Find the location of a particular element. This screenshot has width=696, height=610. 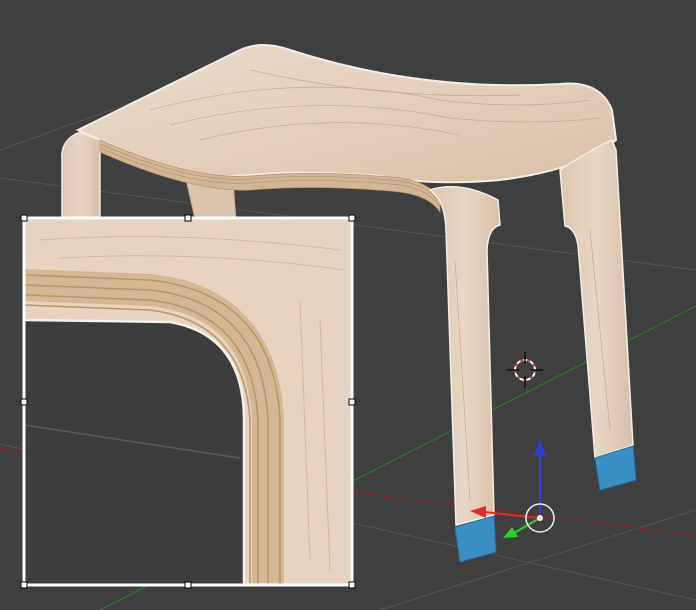

handle-top-middle is located at coordinates (188, 218).